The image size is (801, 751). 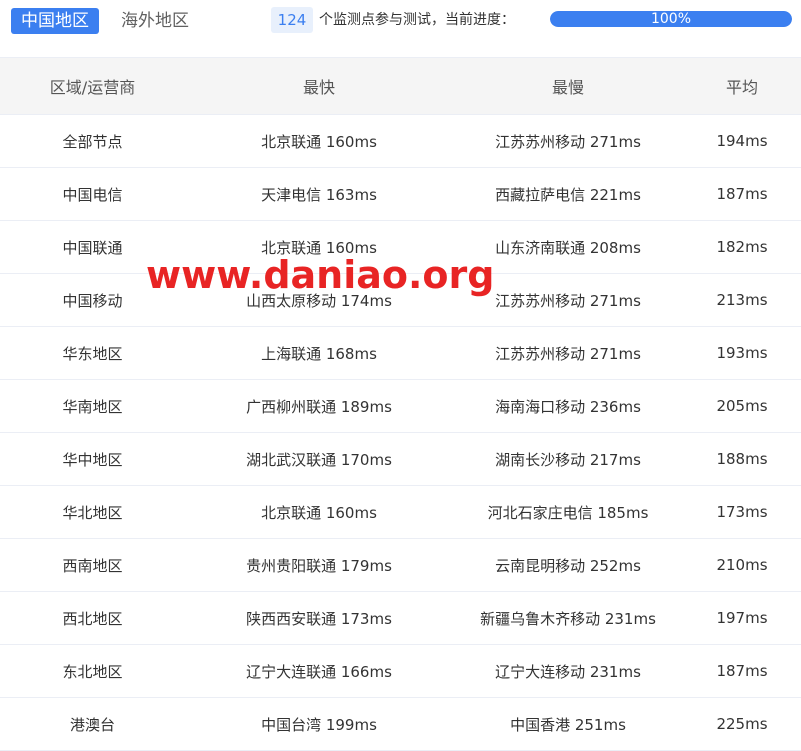 I want to click on cell-average: 194ms, so click(x=742, y=141).